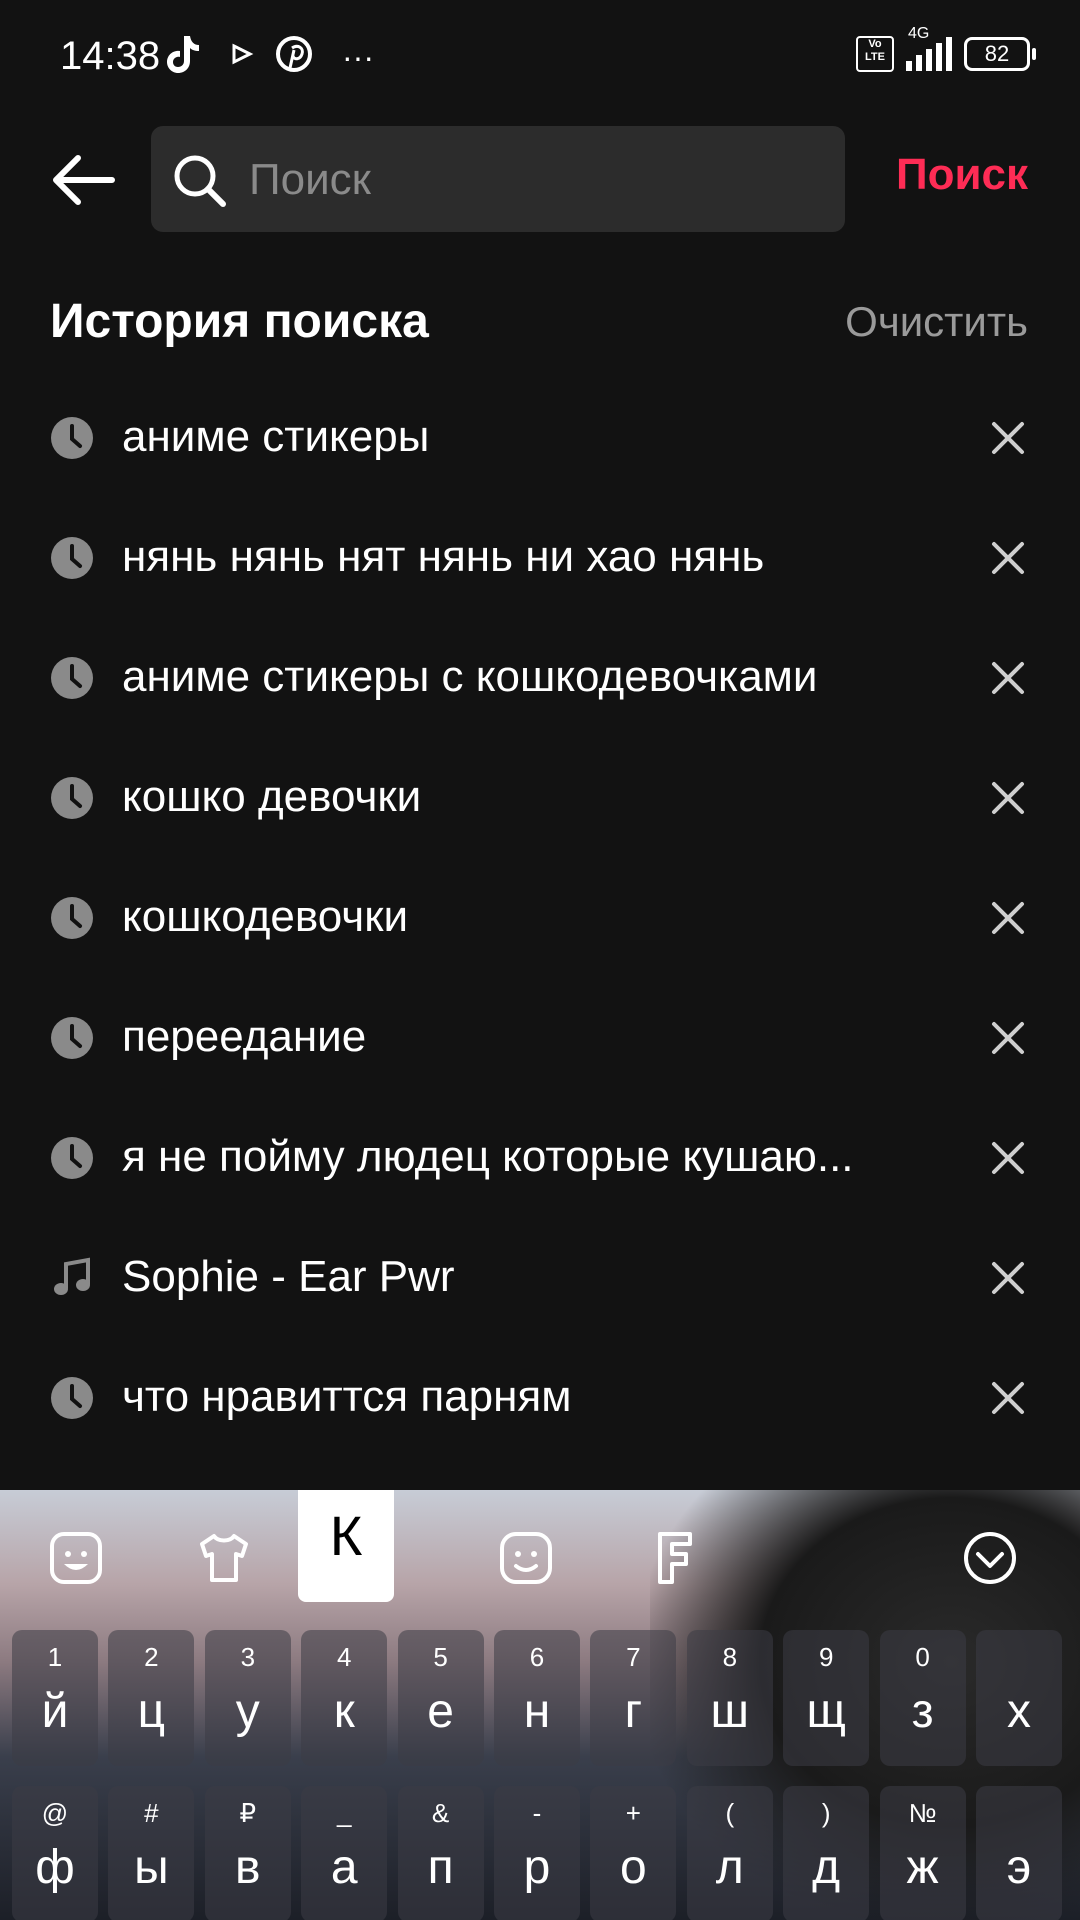  Describe the element at coordinates (537, 1698) in the screenshot. I see `key: 6н` at that location.